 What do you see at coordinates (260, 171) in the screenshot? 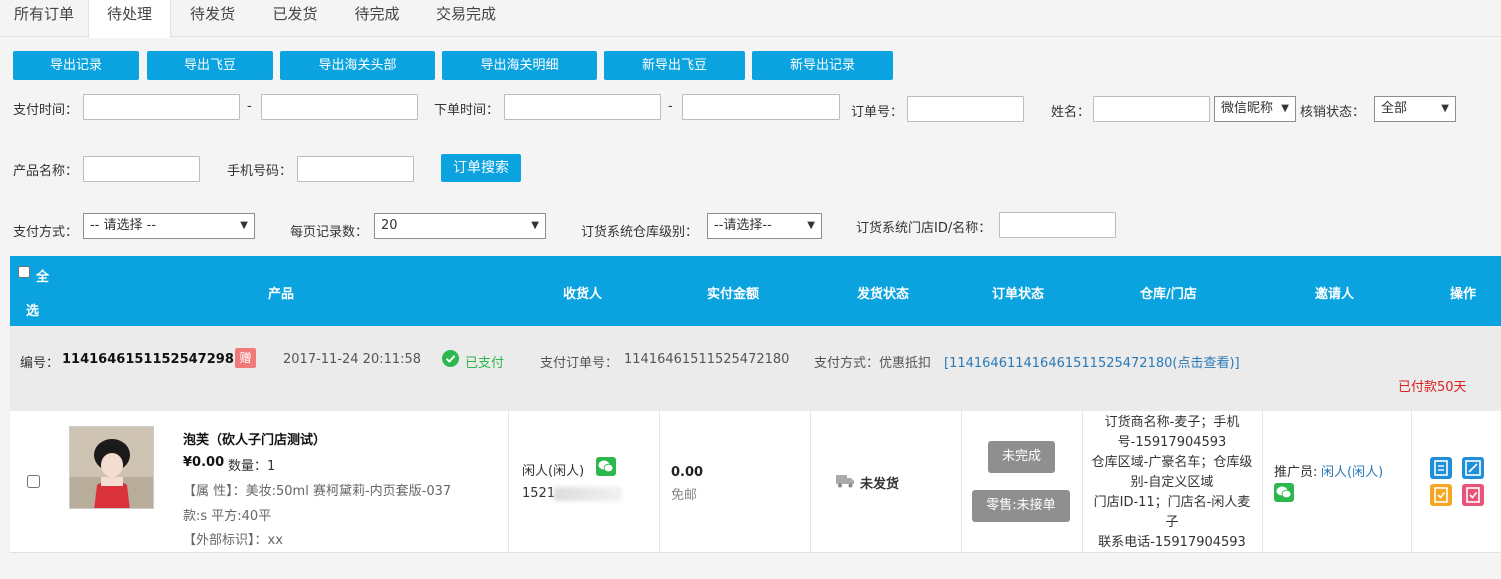
I see `phone-label: 手机号码：` at bounding box center [260, 171].